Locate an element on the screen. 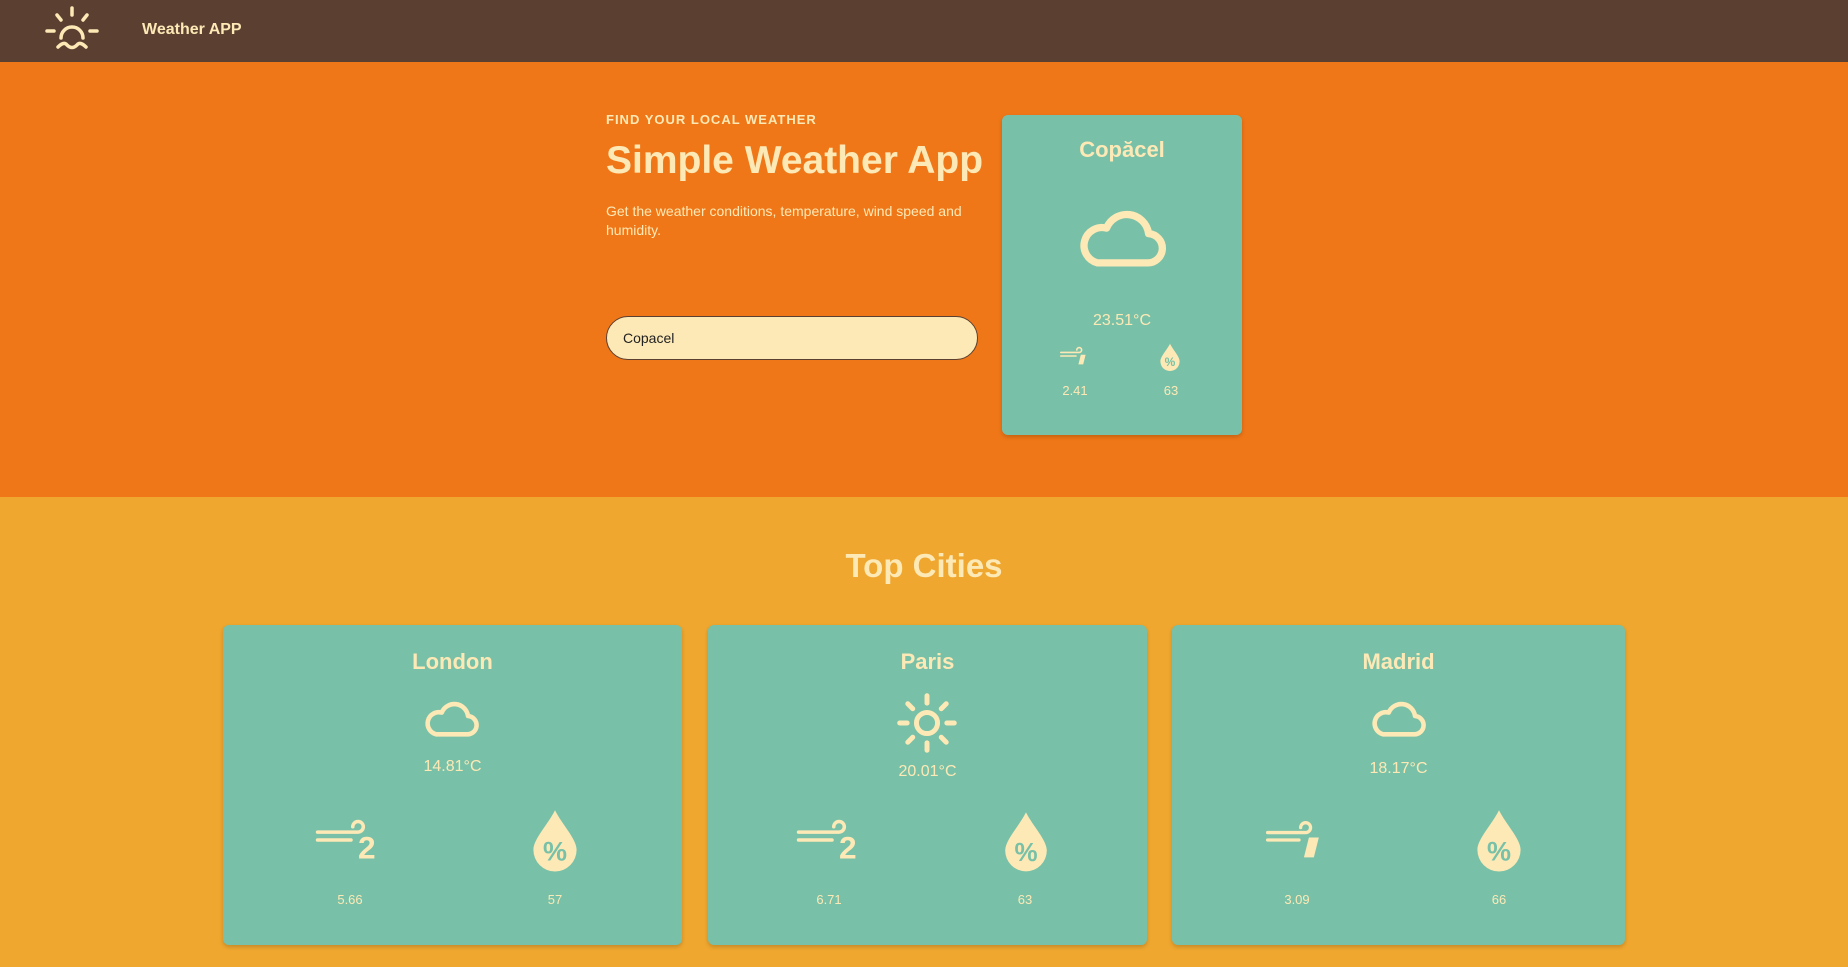  city-humidity-value: 63 is located at coordinates (1025, 899).